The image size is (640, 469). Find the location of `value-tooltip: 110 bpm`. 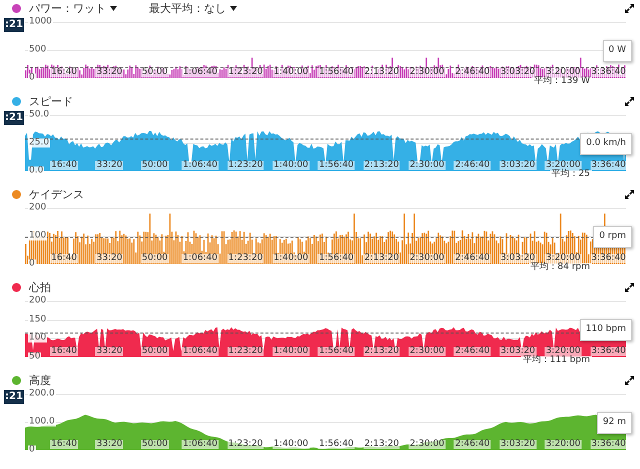

value-tooltip: 110 bpm is located at coordinates (606, 329).